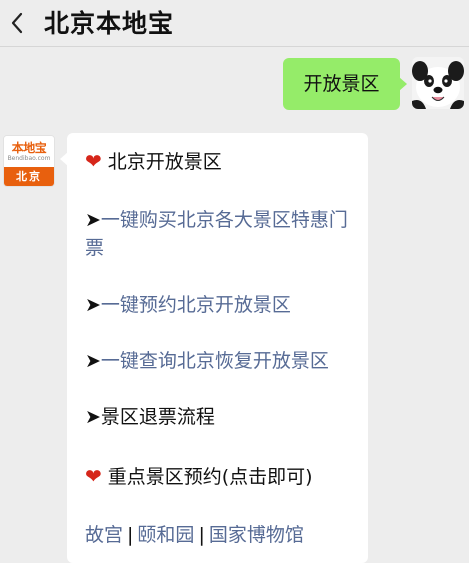 The width and height of the screenshot is (469, 563). I want to click on link-palace-museum: 故宫, so click(104, 535).